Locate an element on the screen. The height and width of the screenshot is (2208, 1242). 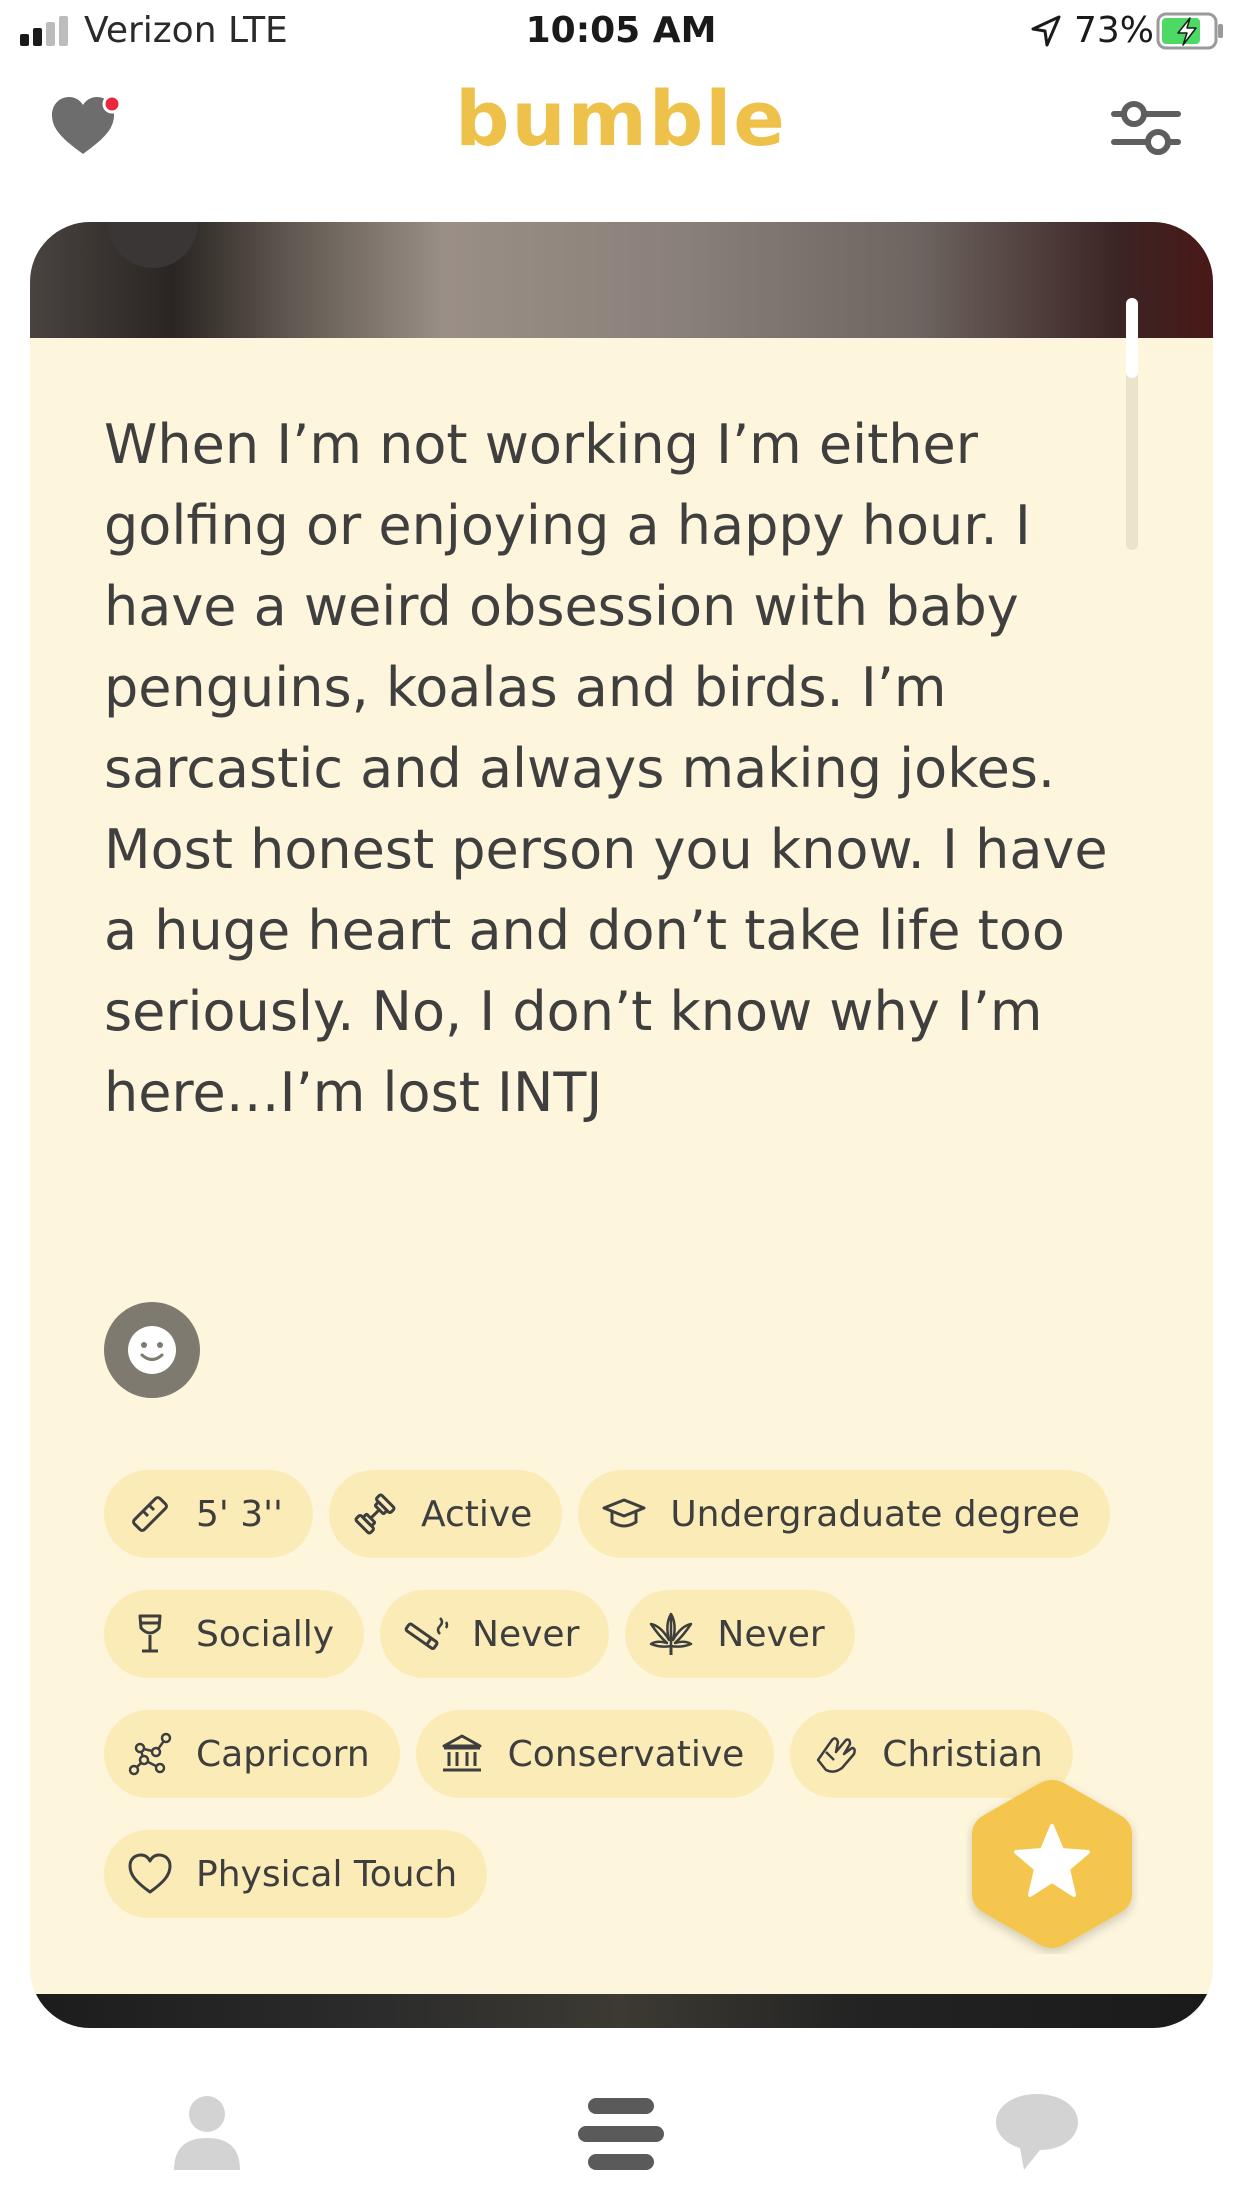
battery-charging-icon is located at coordinates (1189, 31).